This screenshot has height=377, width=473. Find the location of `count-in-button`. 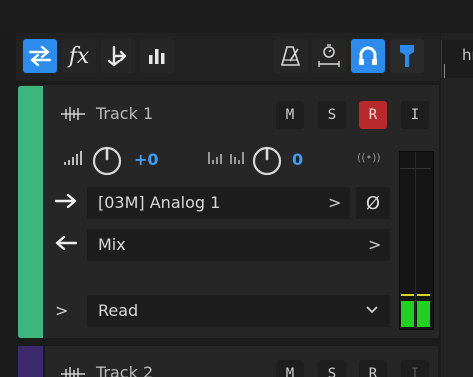

count-in-button is located at coordinates (329, 56).